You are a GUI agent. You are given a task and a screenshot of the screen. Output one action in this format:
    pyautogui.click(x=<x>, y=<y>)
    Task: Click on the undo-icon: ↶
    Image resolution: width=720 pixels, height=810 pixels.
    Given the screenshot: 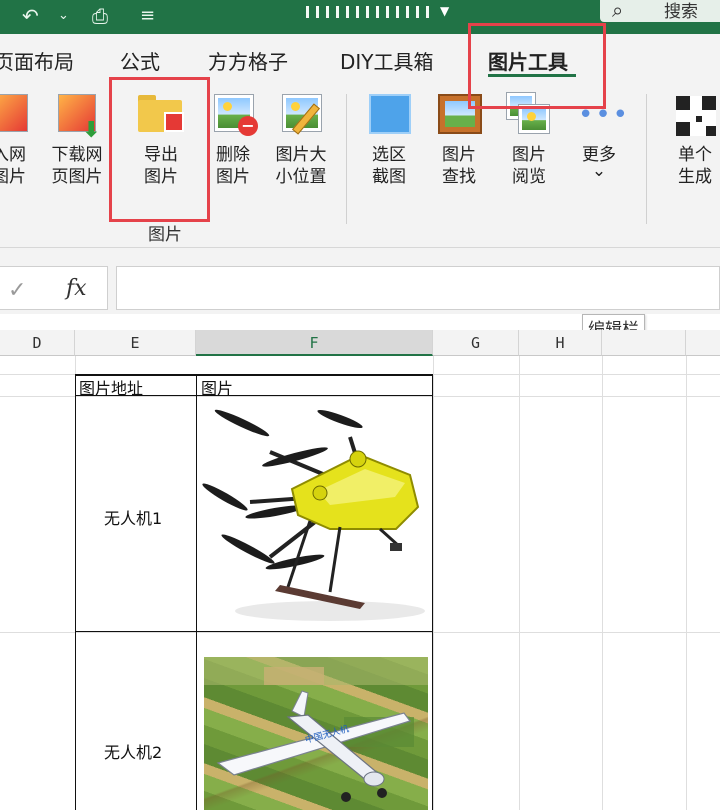 What is the action you would take?
    pyautogui.click(x=30, y=16)
    